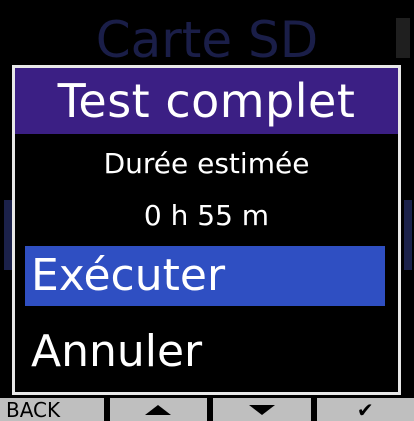 The image size is (414, 421). I want to click on triangle-down-icon, so click(261, 409).